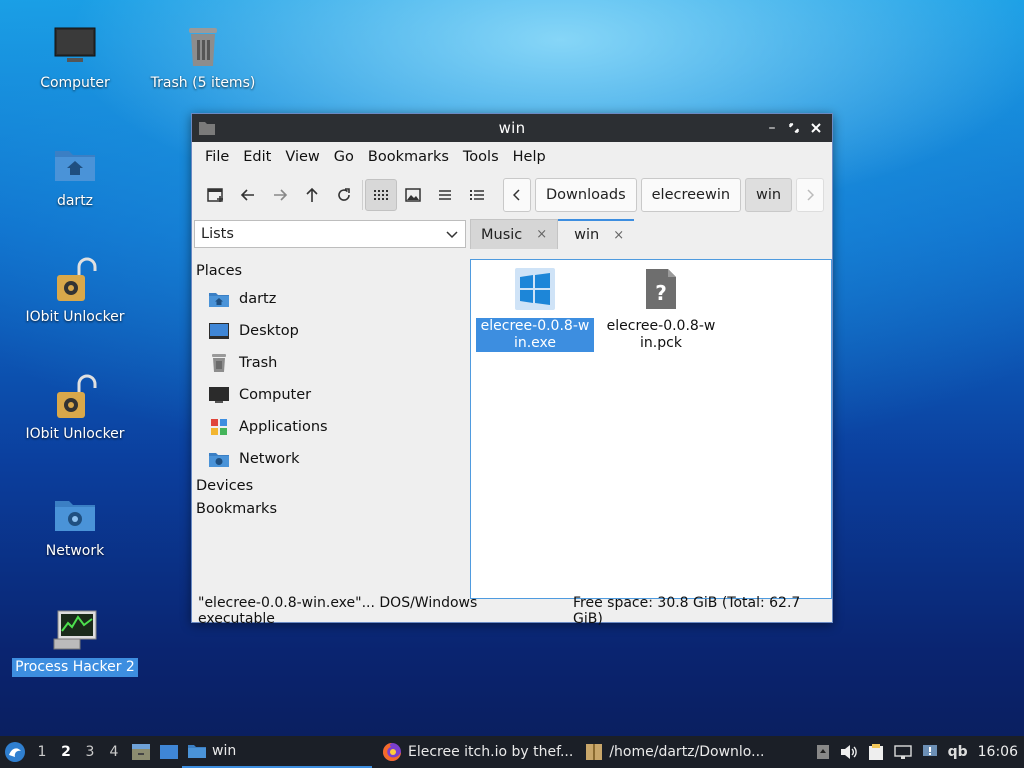 Image resolution: width=1024 pixels, height=768 pixels. Describe the element at coordinates (329, 486) in the screenshot. I see `devices-header: Devices` at that location.